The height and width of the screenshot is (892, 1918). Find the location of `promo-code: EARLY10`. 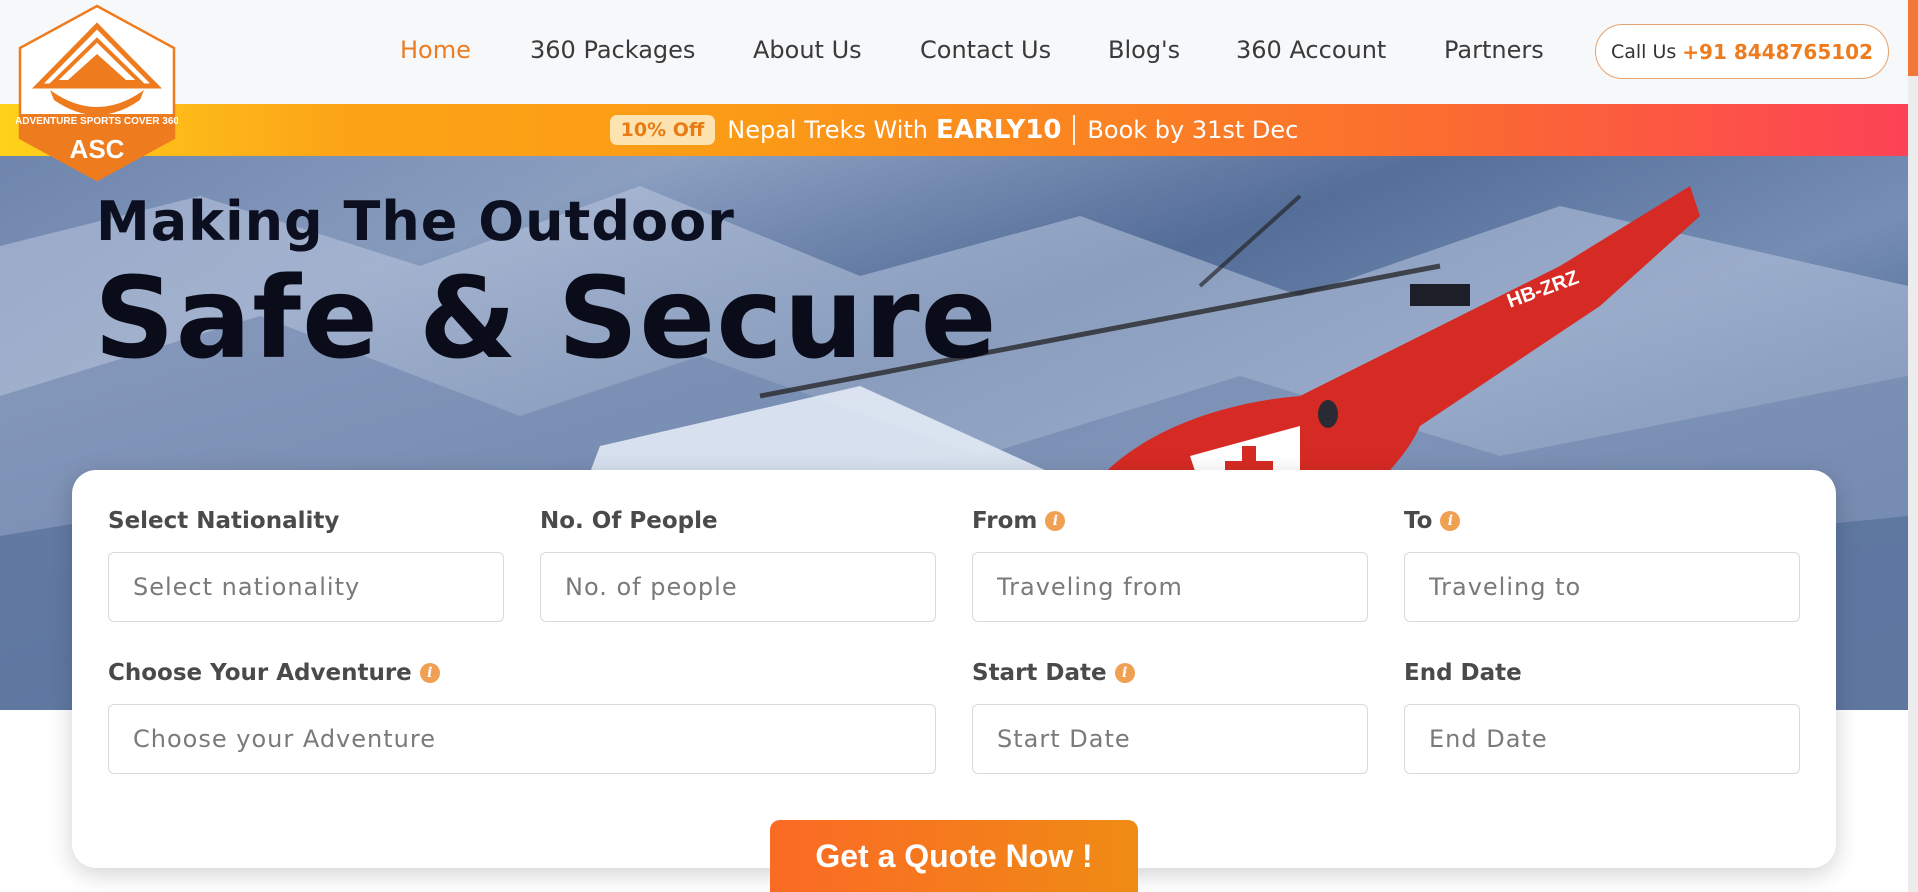

promo-code: EARLY10 is located at coordinates (998, 130).